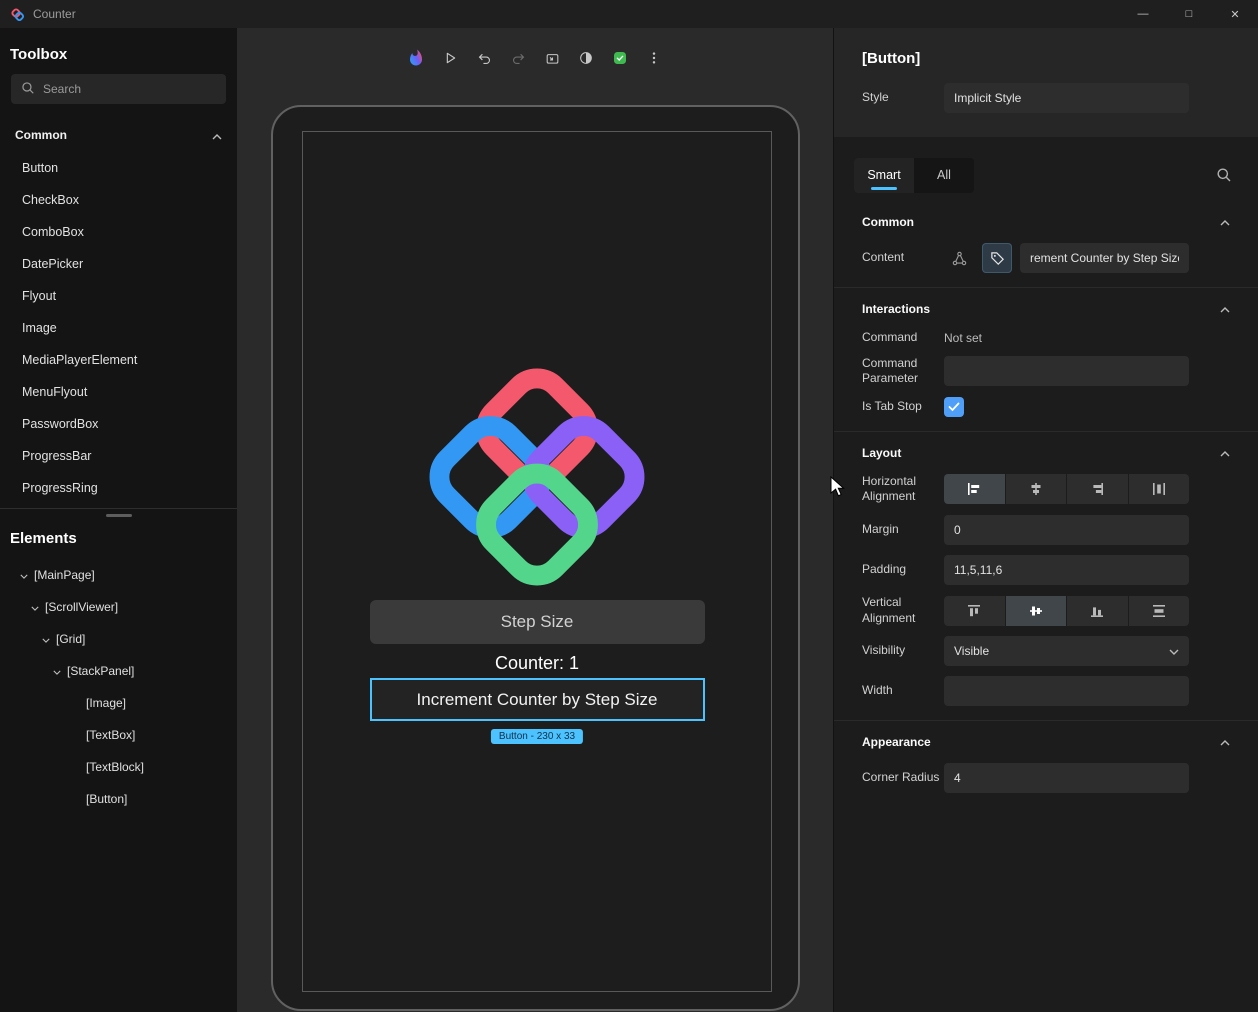  I want to click on toolbox-item-image: Image, so click(118, 328).